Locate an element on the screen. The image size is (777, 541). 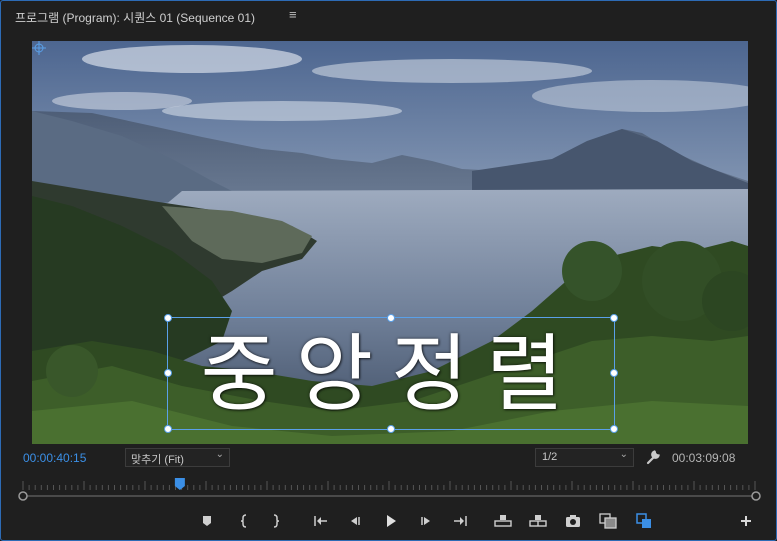
resize-handle-middle-right is located at coordinates (614, 373).